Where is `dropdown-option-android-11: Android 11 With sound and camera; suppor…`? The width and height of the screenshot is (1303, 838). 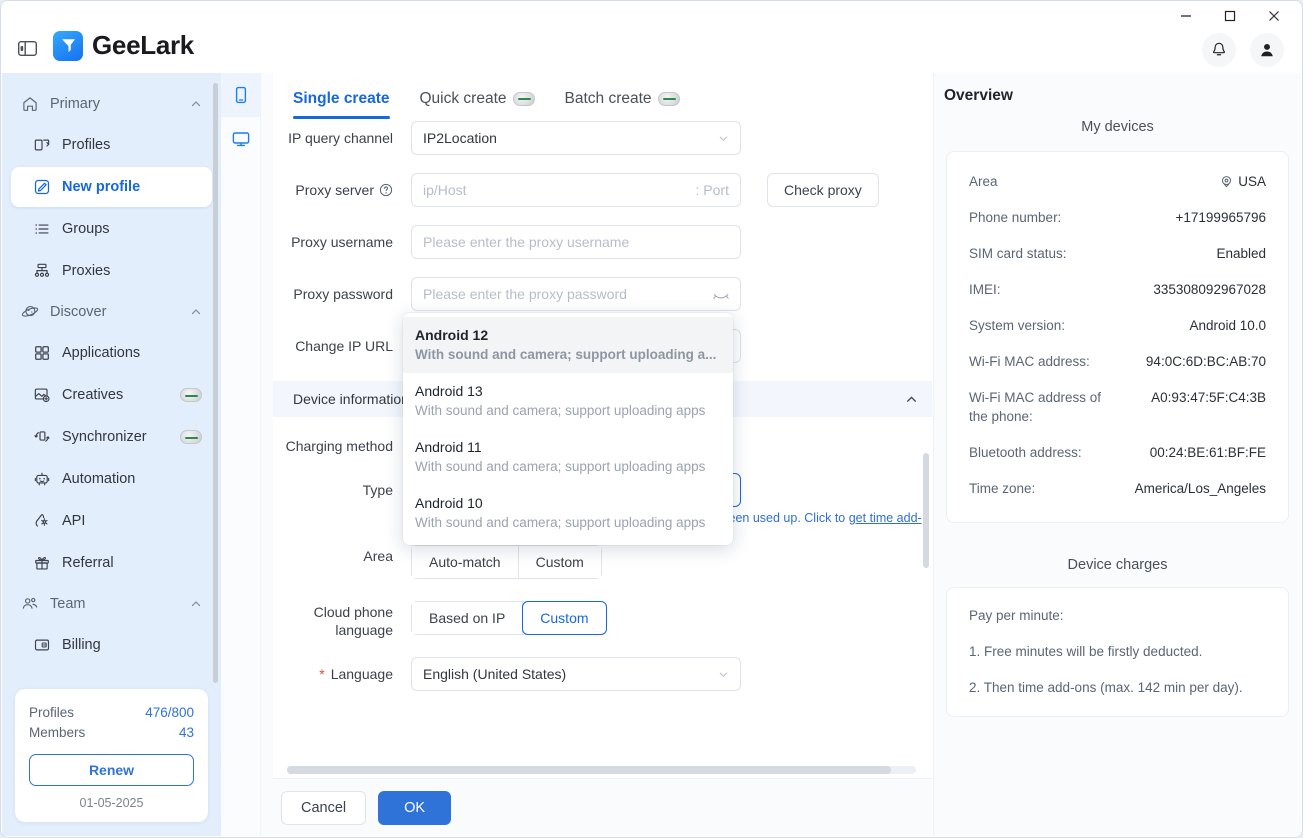 dropdown-option-android-11: Android 11 With sound and camera; suppor… is located at coordinates (568, 457).